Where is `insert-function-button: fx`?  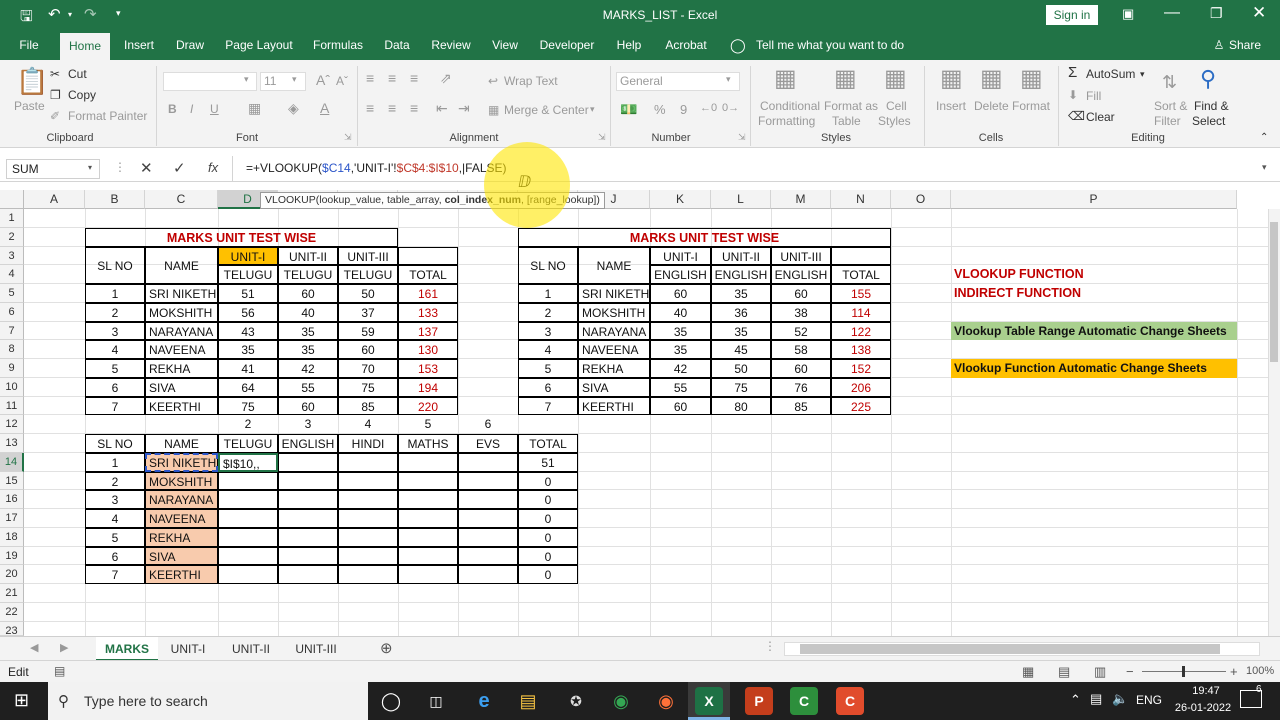
insert-function-button: fx is located at coordinates (213, 167).